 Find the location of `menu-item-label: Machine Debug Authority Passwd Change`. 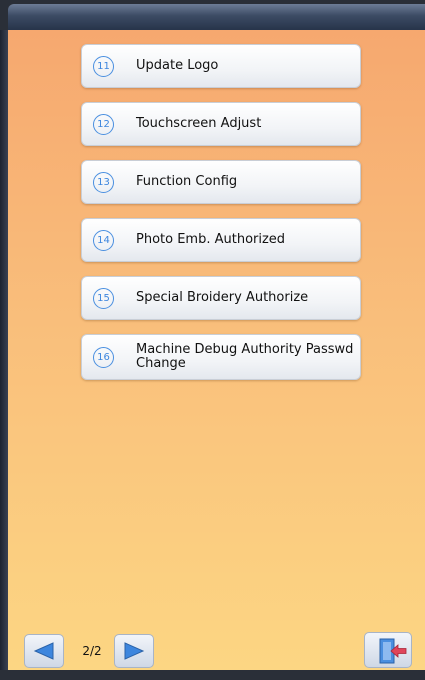

menu-item-label: Machine Debug Authority Passwd Change is located at coordinates (245, 356).